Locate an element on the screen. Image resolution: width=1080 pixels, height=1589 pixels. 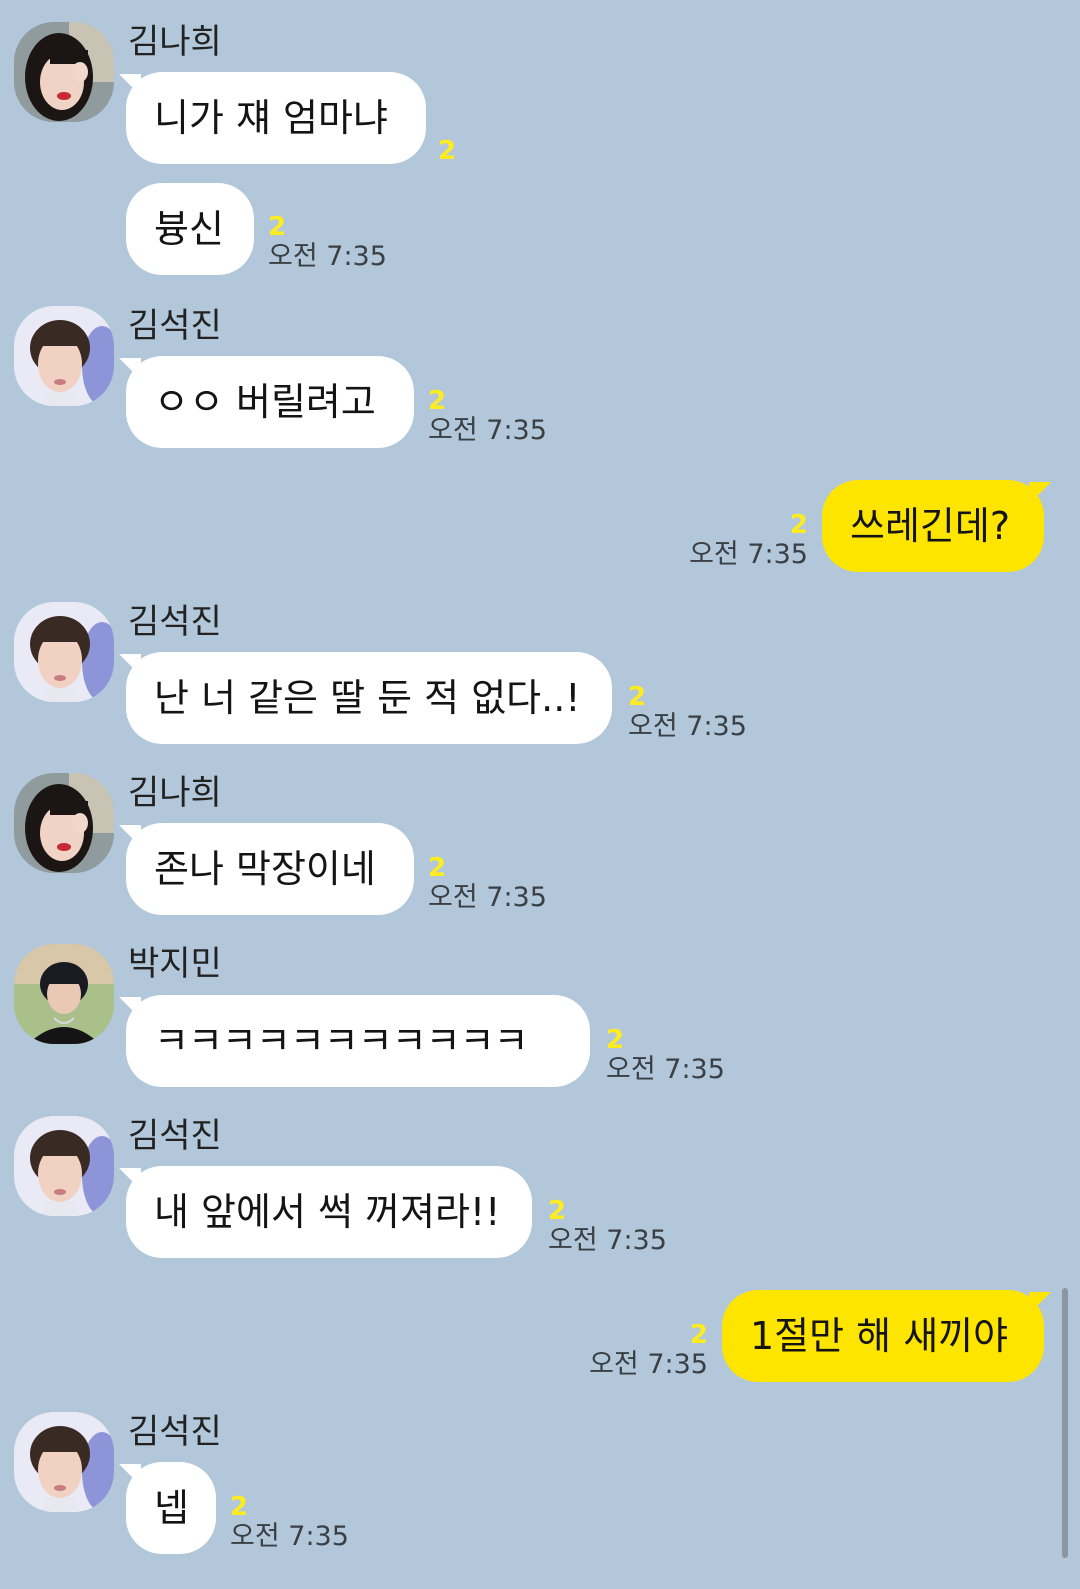
message-text: ㅇㅇ 버릴려고 is located at coordinates (265, 402).